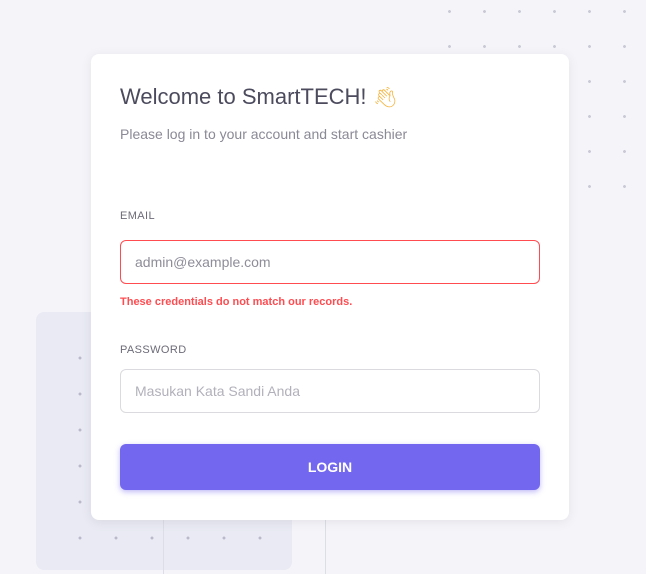  I want to click on decorative-line, so click(325, 547).